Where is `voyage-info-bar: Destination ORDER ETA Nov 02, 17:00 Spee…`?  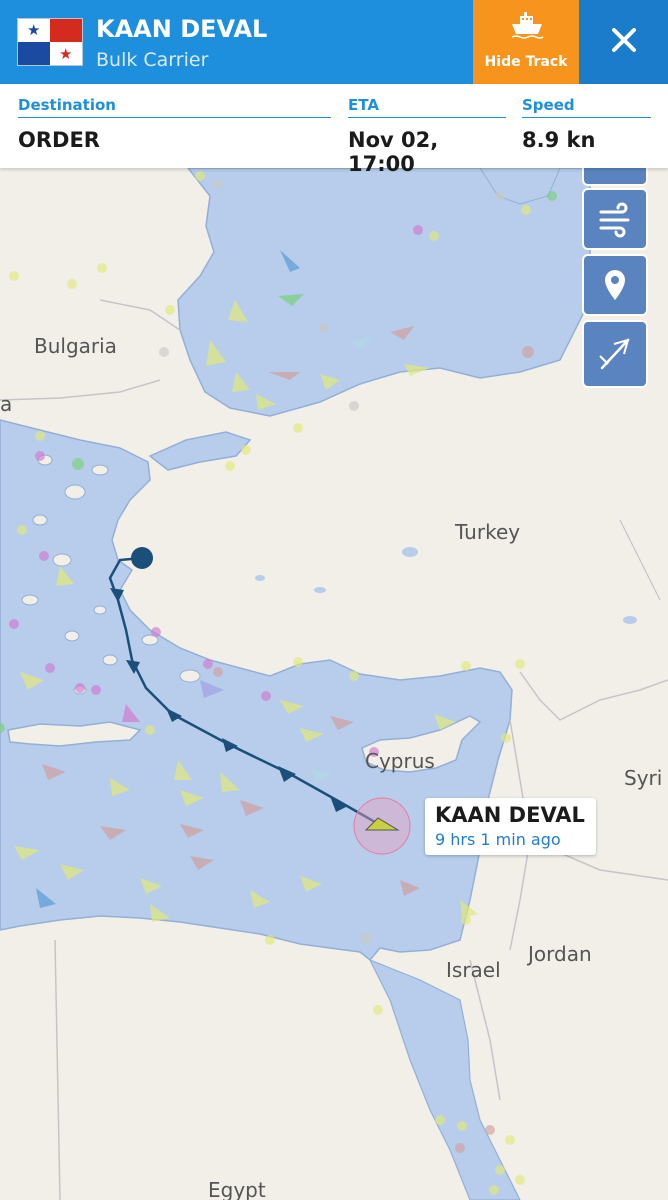
voyage-info-bar: Destination ORDER ETA Nov 02, 17:00 Spee… is located at coordinates (334, 130).